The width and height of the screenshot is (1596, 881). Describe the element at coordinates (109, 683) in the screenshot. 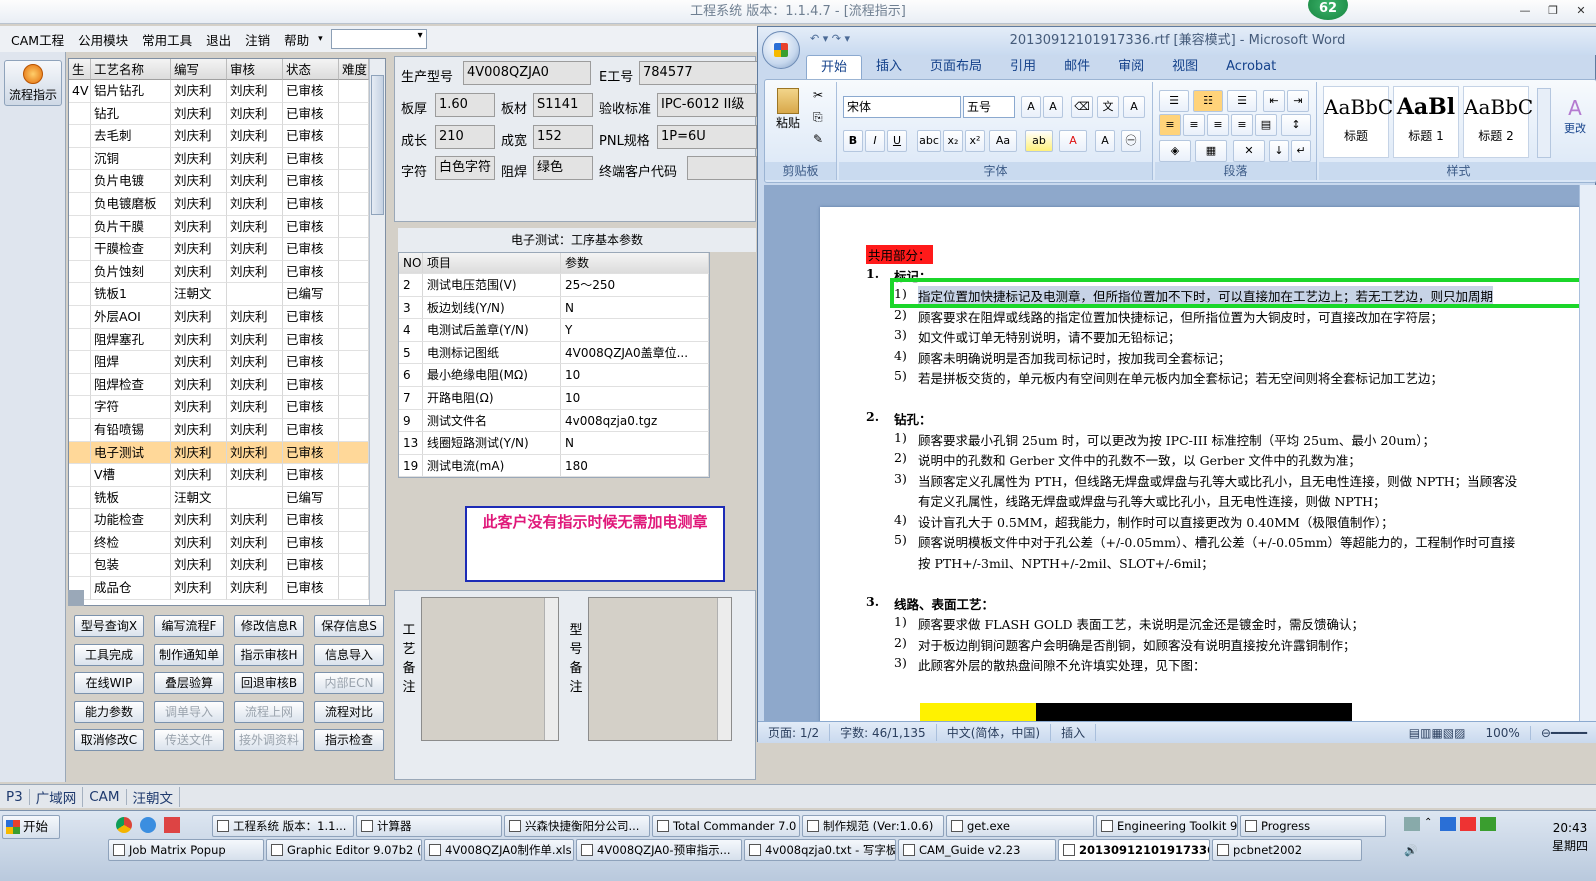

I see `action-button: 在线WIP` at that location.